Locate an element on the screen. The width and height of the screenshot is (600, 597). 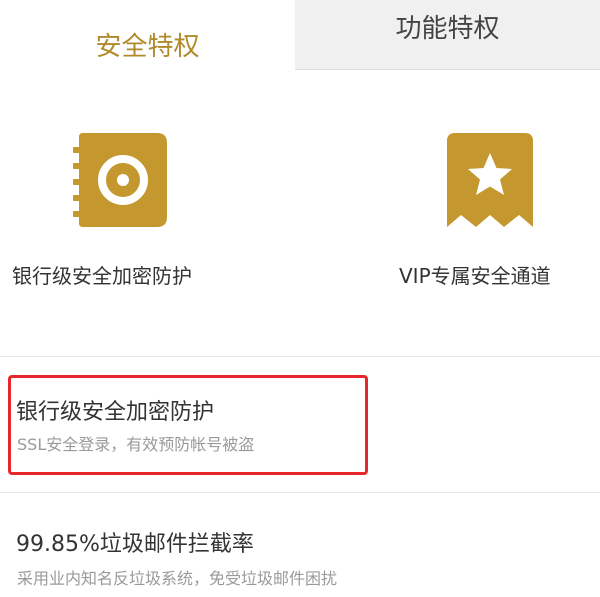
item-subtitle-encryption: SSL安全登录，有效预防帐号被盗 is located at coordinates (136, 444).